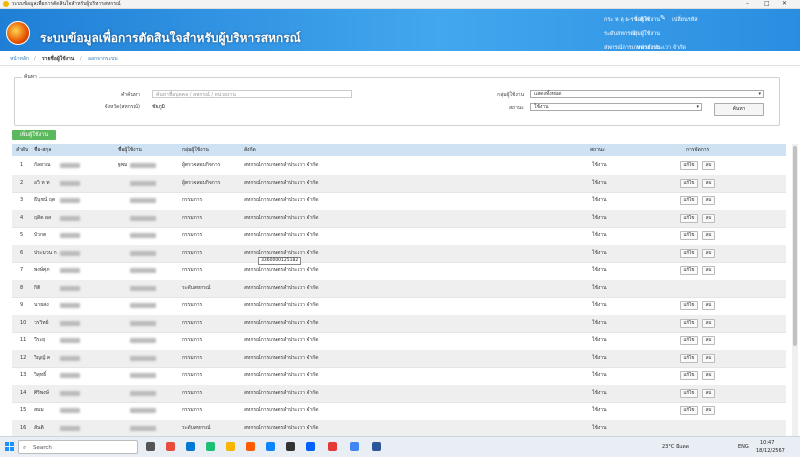 This screenshot has width=800, height=461. I want to click on row-group: ผู้ตรวจสอบกิจการ, so click(201, 182).